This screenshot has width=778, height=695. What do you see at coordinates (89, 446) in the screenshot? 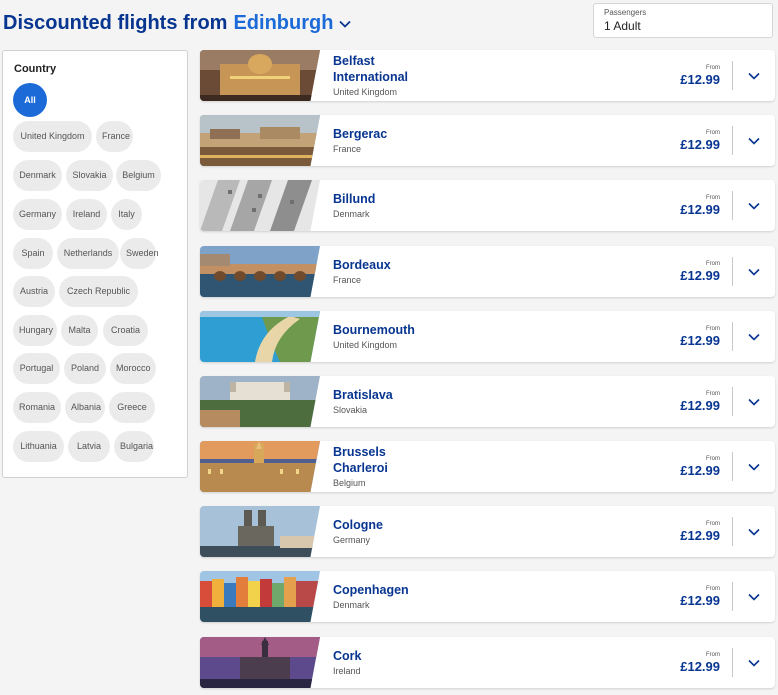
I see `country-chip-latvia: Latvia` at bounding box center [89, 446].